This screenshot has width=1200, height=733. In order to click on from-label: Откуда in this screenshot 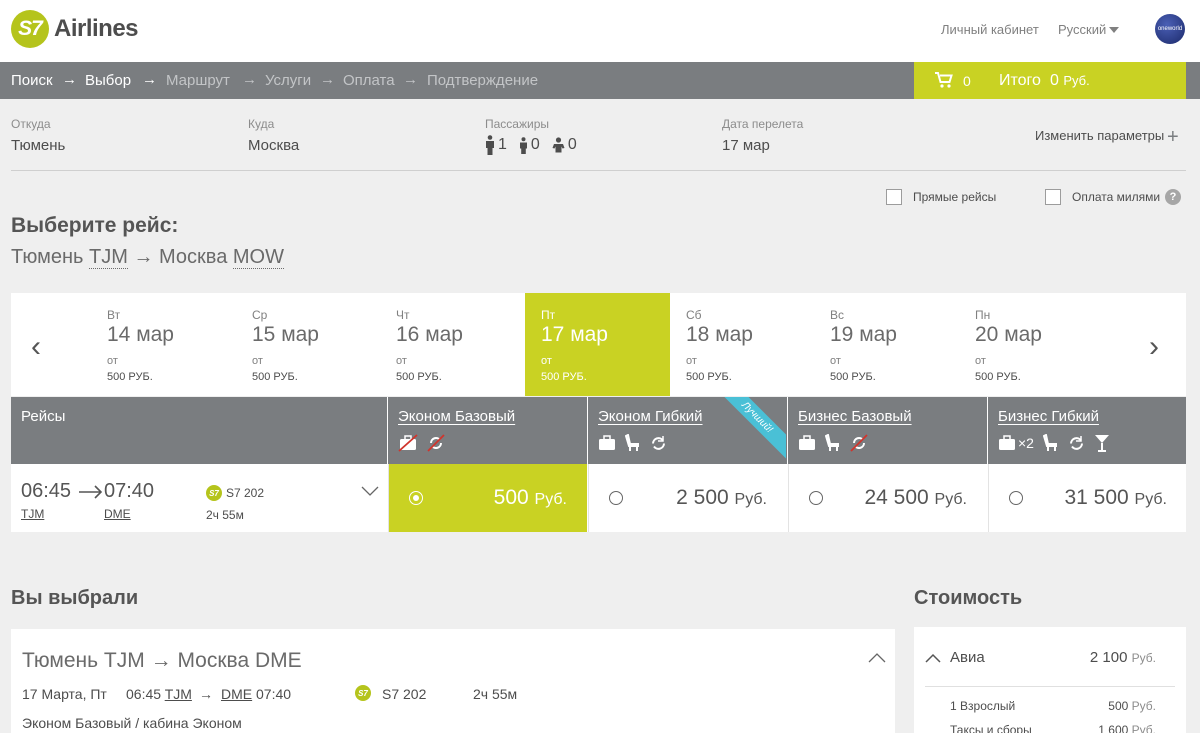, I will do `click(31, 124)`.